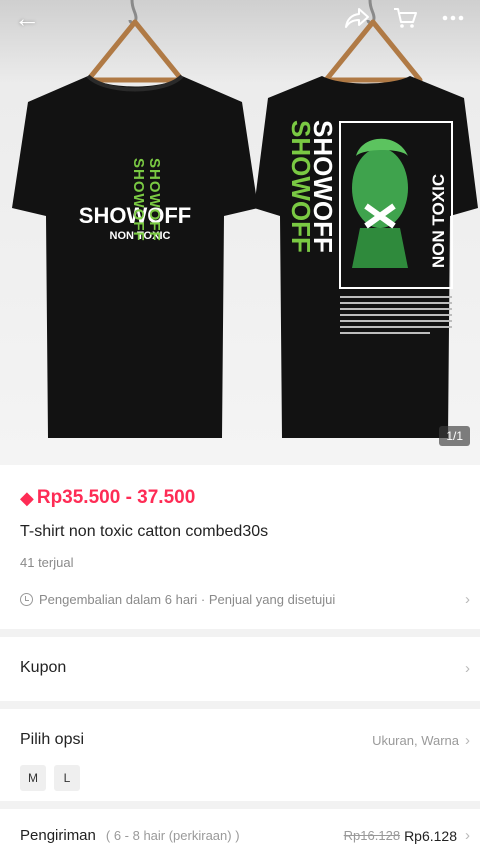  Describe the element at coordinates (144, 531) in the screenshot. I see `product-title: T-shirt non toxic catton combed30s` at that location.